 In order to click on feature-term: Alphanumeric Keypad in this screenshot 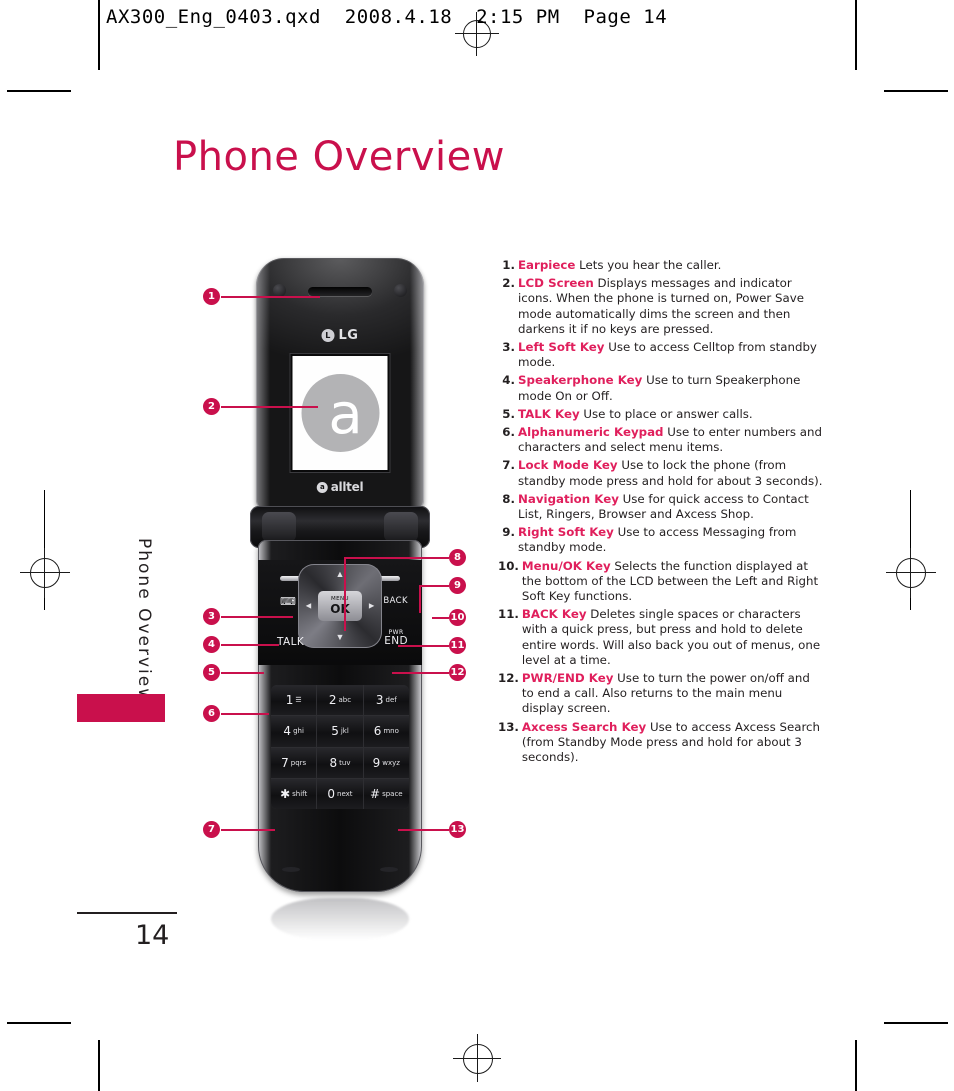, I will do `click(591, 432)`.